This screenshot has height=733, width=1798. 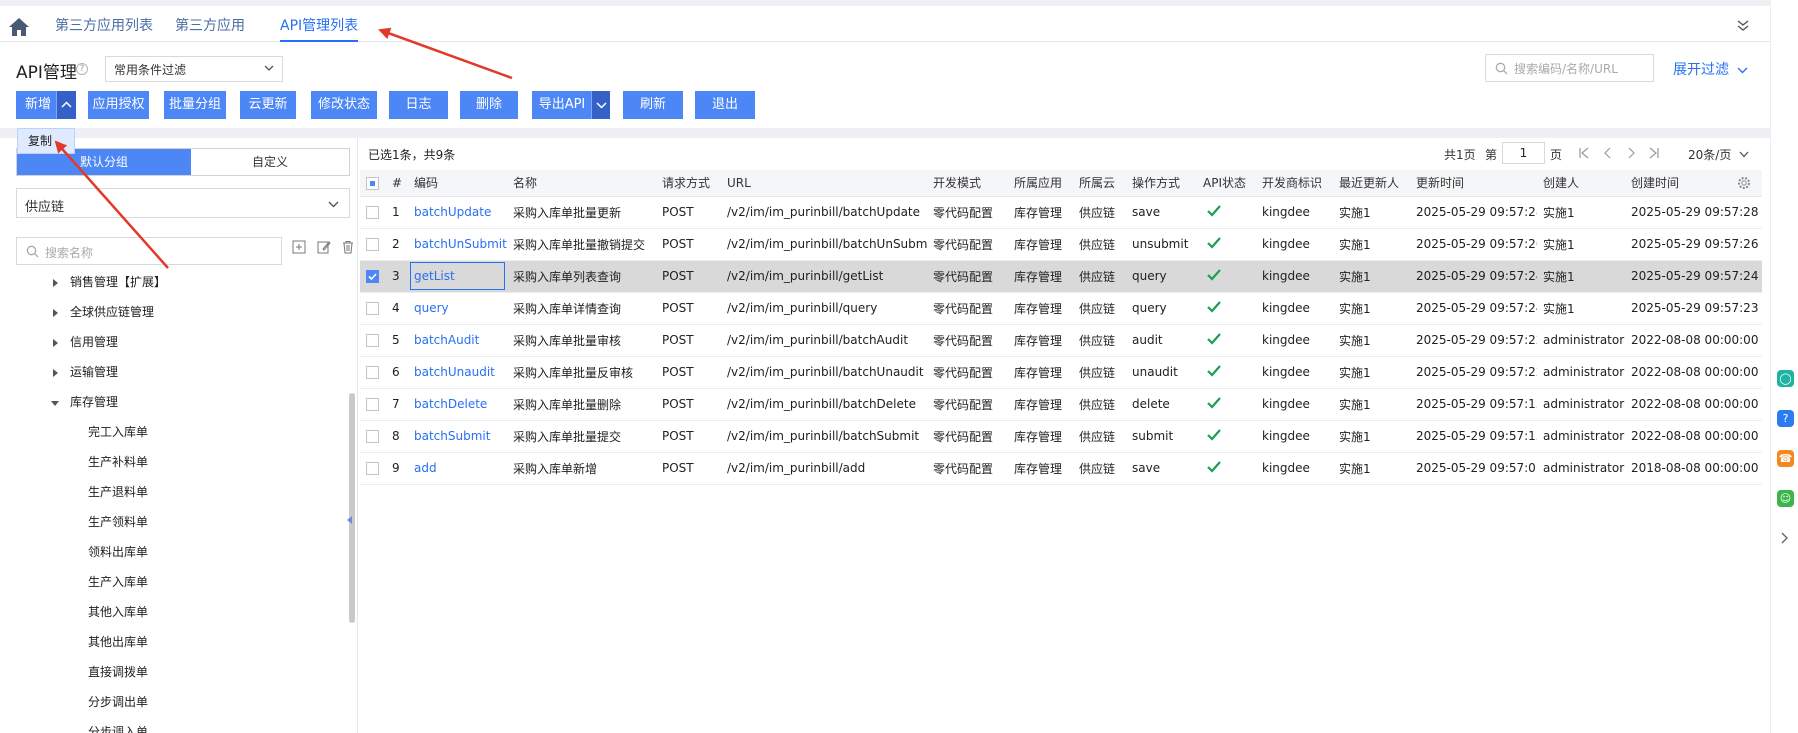 What do you see at coordinates (1744, 183) in the screenshot?
I see `gear-icon` at bounding box center [1744, 183].